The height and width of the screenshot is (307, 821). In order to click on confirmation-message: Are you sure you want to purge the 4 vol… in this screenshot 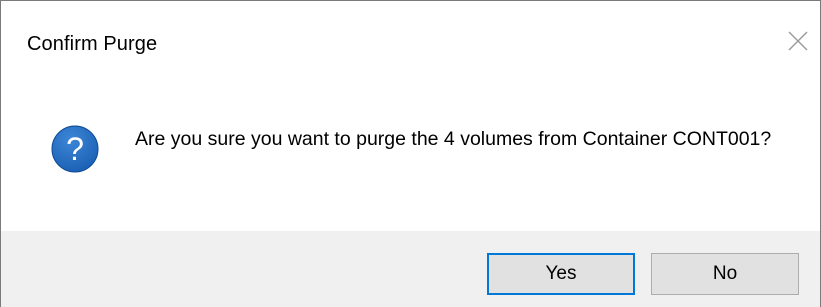, I will do `click(453, 139)`.